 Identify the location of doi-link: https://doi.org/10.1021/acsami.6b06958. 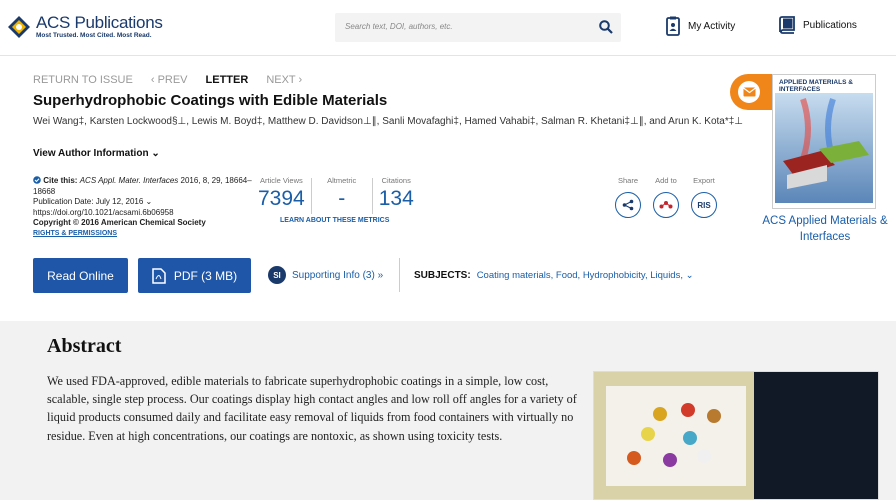
(143, 213).